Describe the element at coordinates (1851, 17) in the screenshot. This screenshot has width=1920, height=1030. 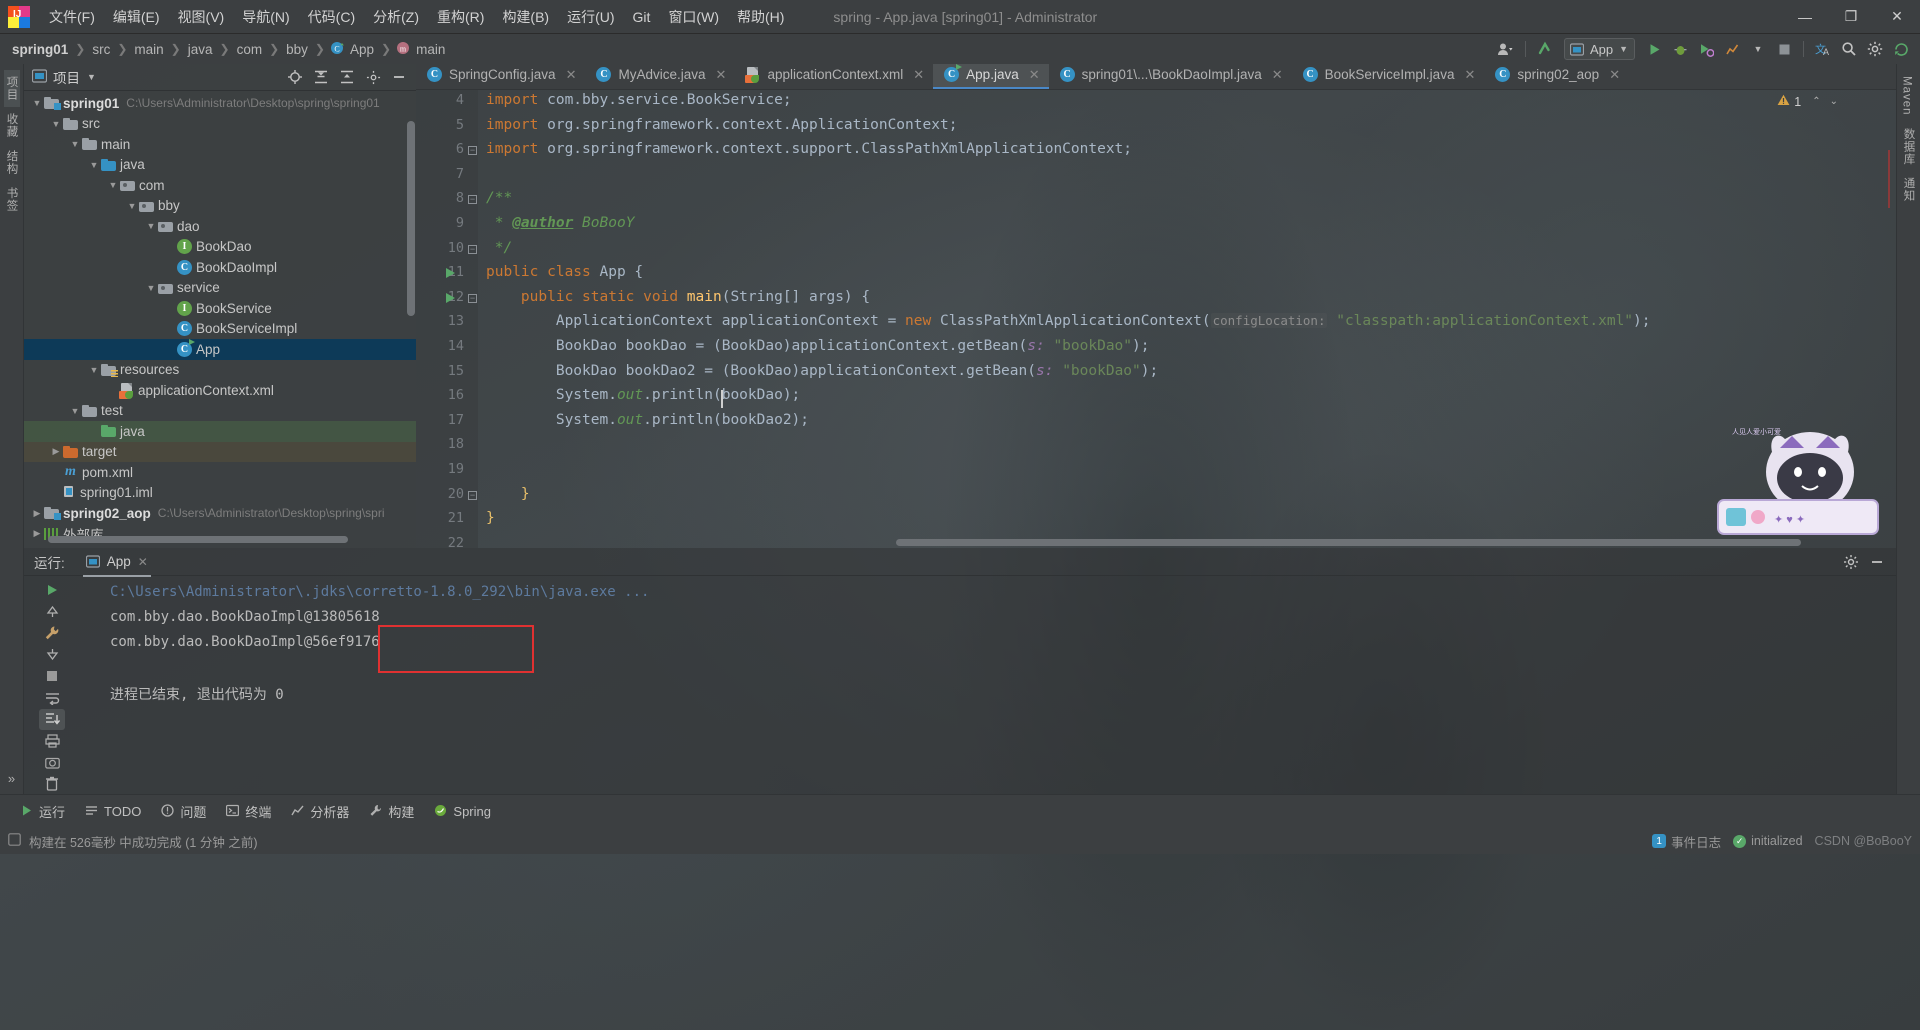
I see `maximize-button: ❐` at that location.